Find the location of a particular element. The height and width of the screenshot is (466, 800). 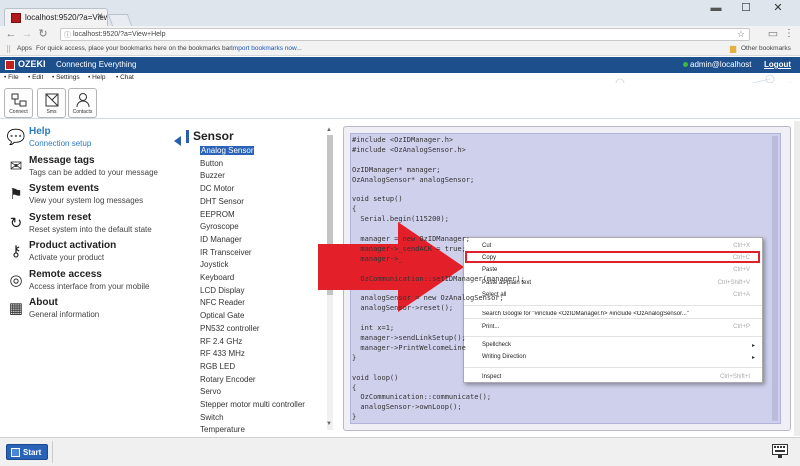

apps-icon: ⣿ is located at coordinates (8, 49).